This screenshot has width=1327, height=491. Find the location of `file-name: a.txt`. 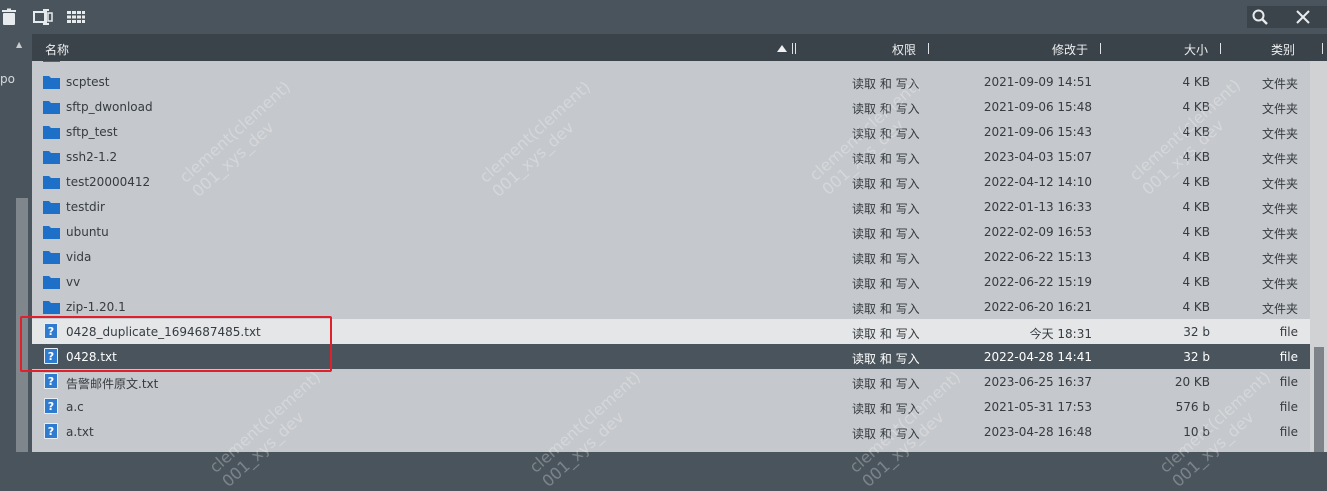

file-name: a.txt is located at coordinates (80, 432).